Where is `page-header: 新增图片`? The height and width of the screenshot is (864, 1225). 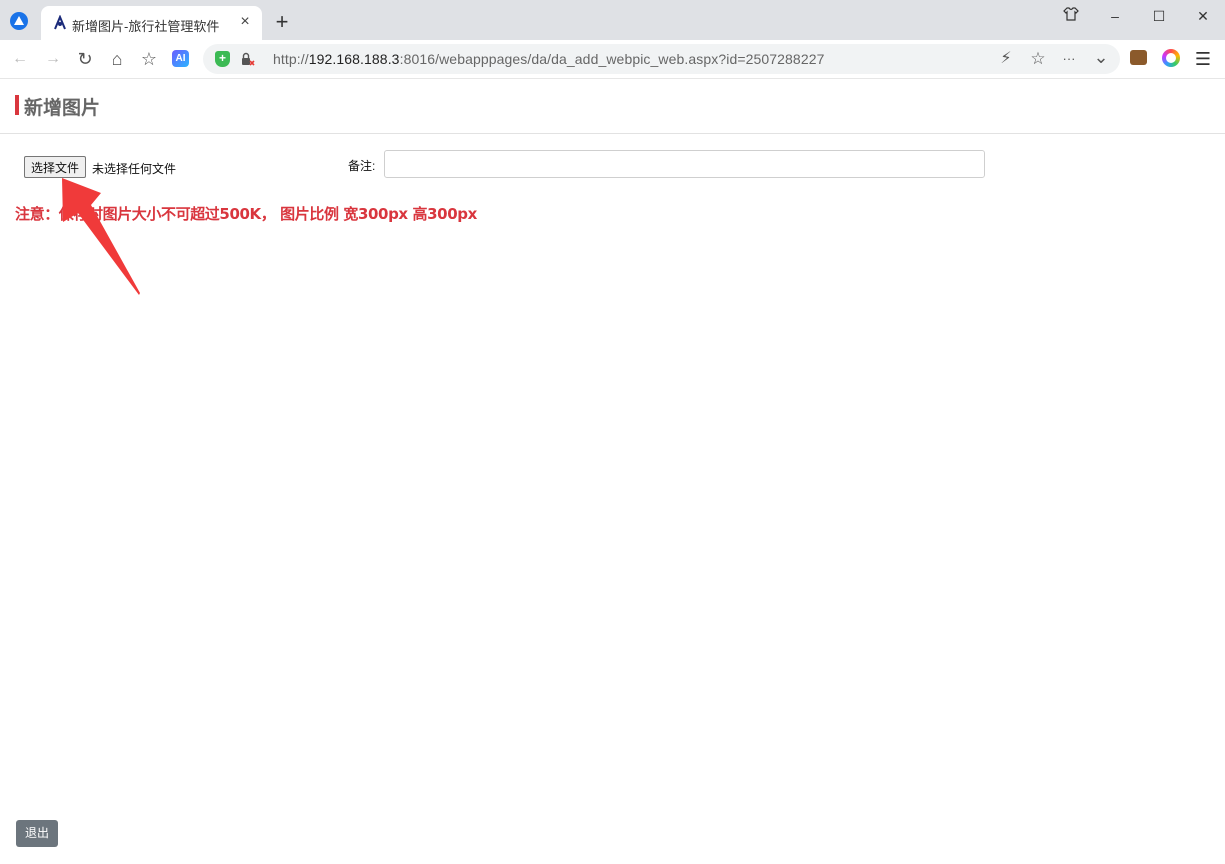
page-header: 新增图片 is located at coordinates (612, 106).